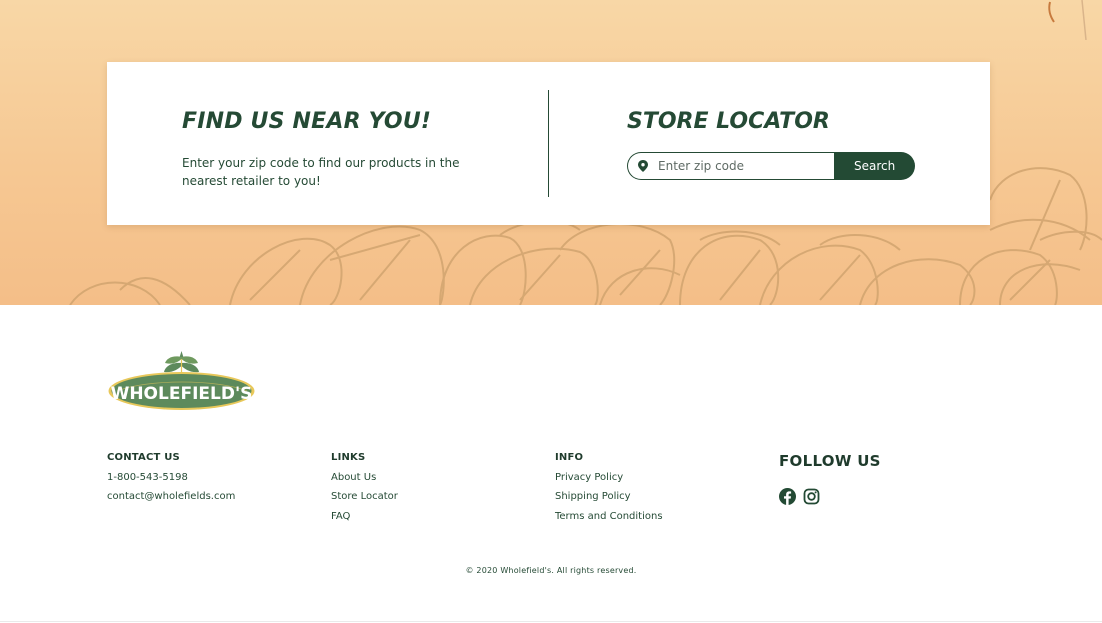 This screenshot has height=623, width=1102. I want to click on footer-link-shipping-policy: Shipping Policy, so click(609, 497).